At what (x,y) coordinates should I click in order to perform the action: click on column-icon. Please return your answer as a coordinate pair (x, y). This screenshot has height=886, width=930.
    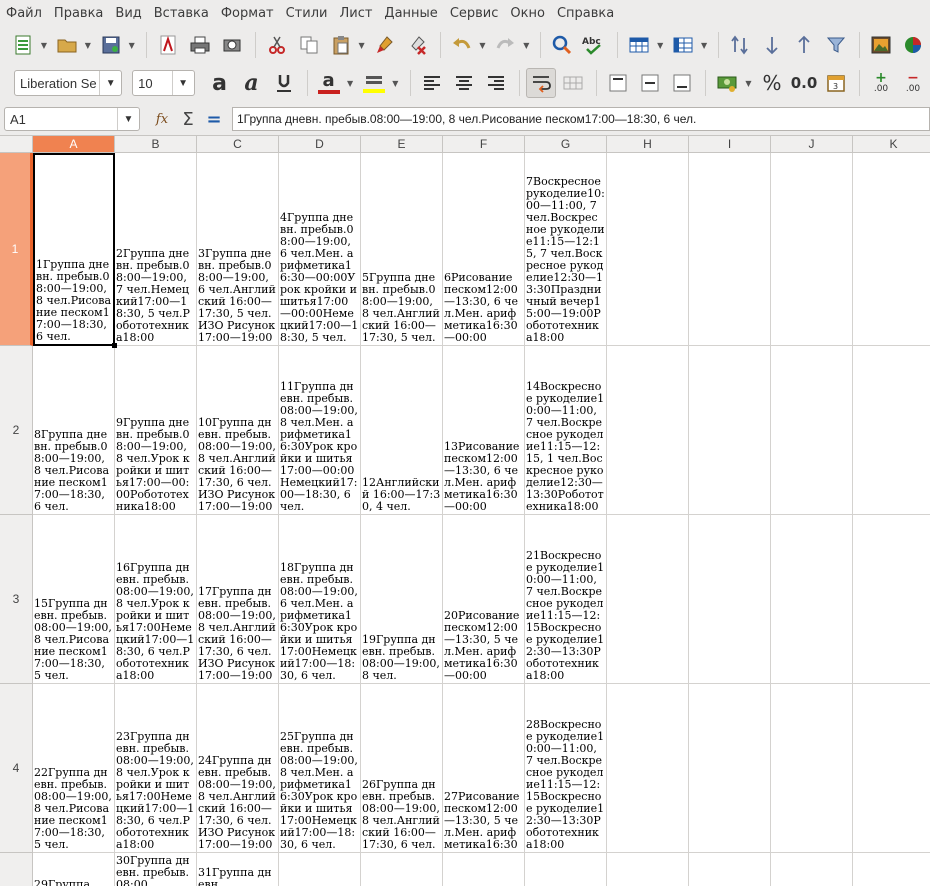
    Looking at the image, I should click on (683, 45).